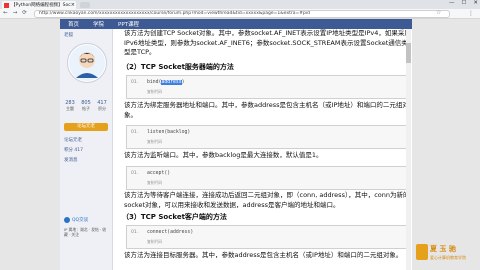 This screenshot has height=270, width=480. What do you see at coordinates (471, 13) in the screenshot?
I see `browser-menu-icon: ⋮` at bounding box center [471, 13].